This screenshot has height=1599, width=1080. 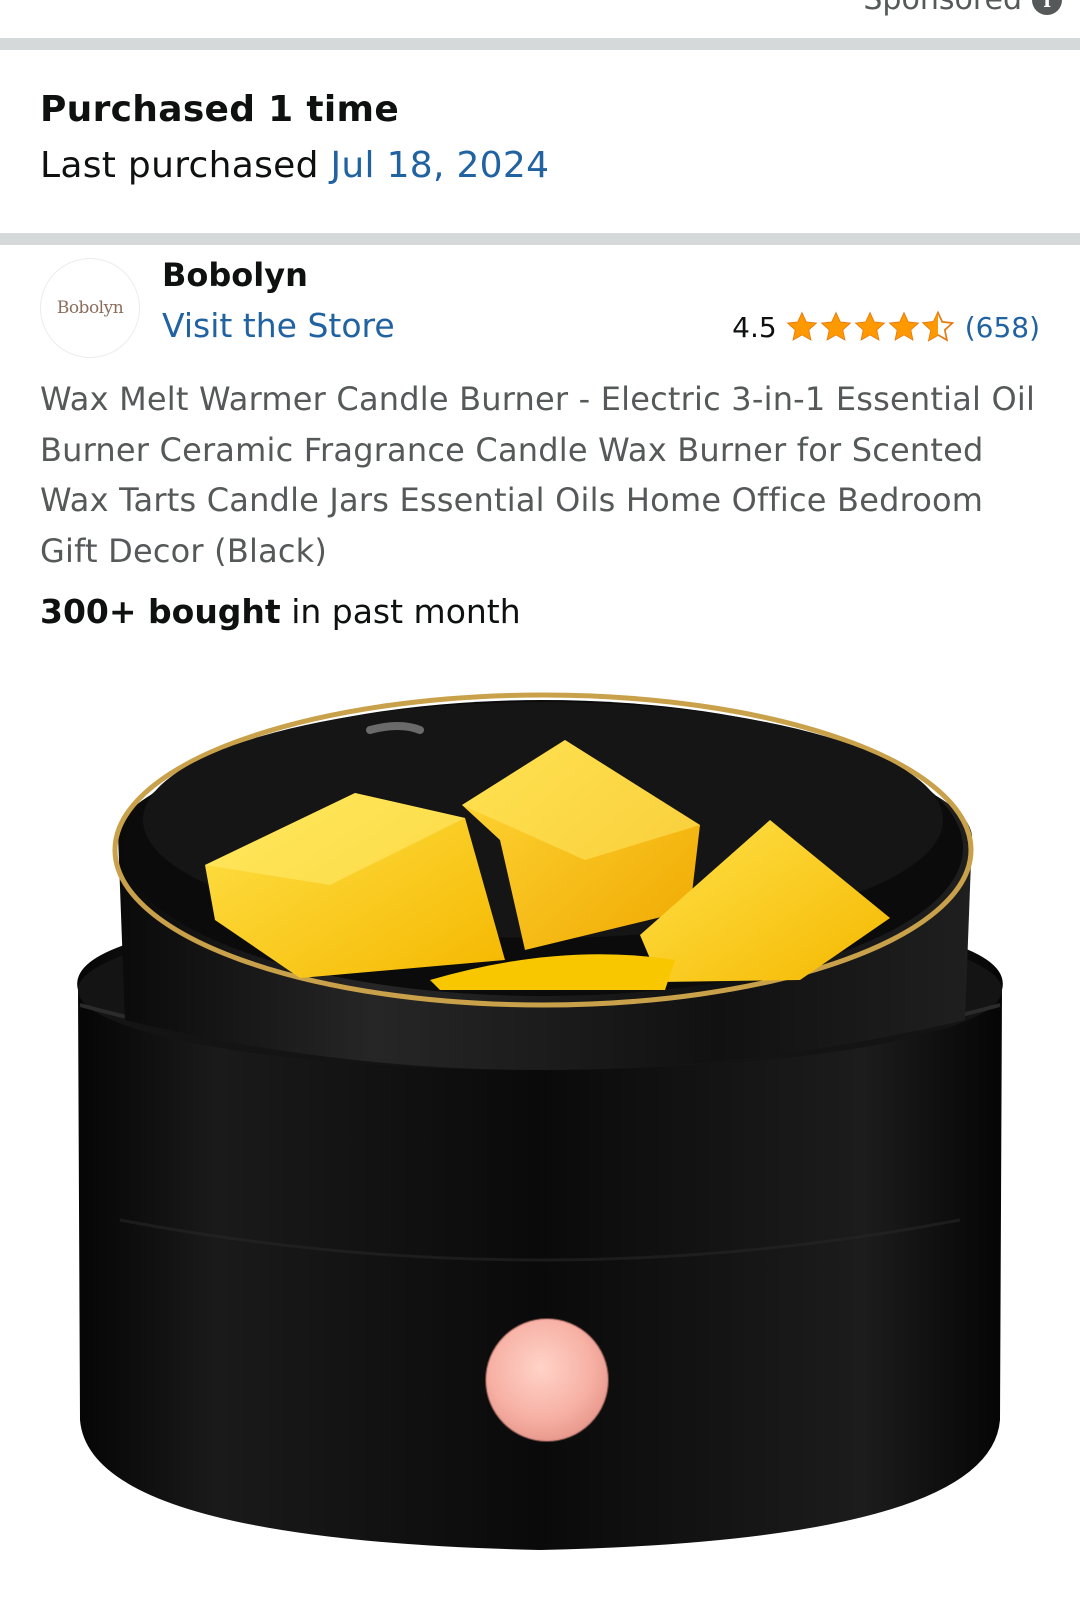 I want to click on bought-count: 300+ bought in past month, so click(x=280, y=611).